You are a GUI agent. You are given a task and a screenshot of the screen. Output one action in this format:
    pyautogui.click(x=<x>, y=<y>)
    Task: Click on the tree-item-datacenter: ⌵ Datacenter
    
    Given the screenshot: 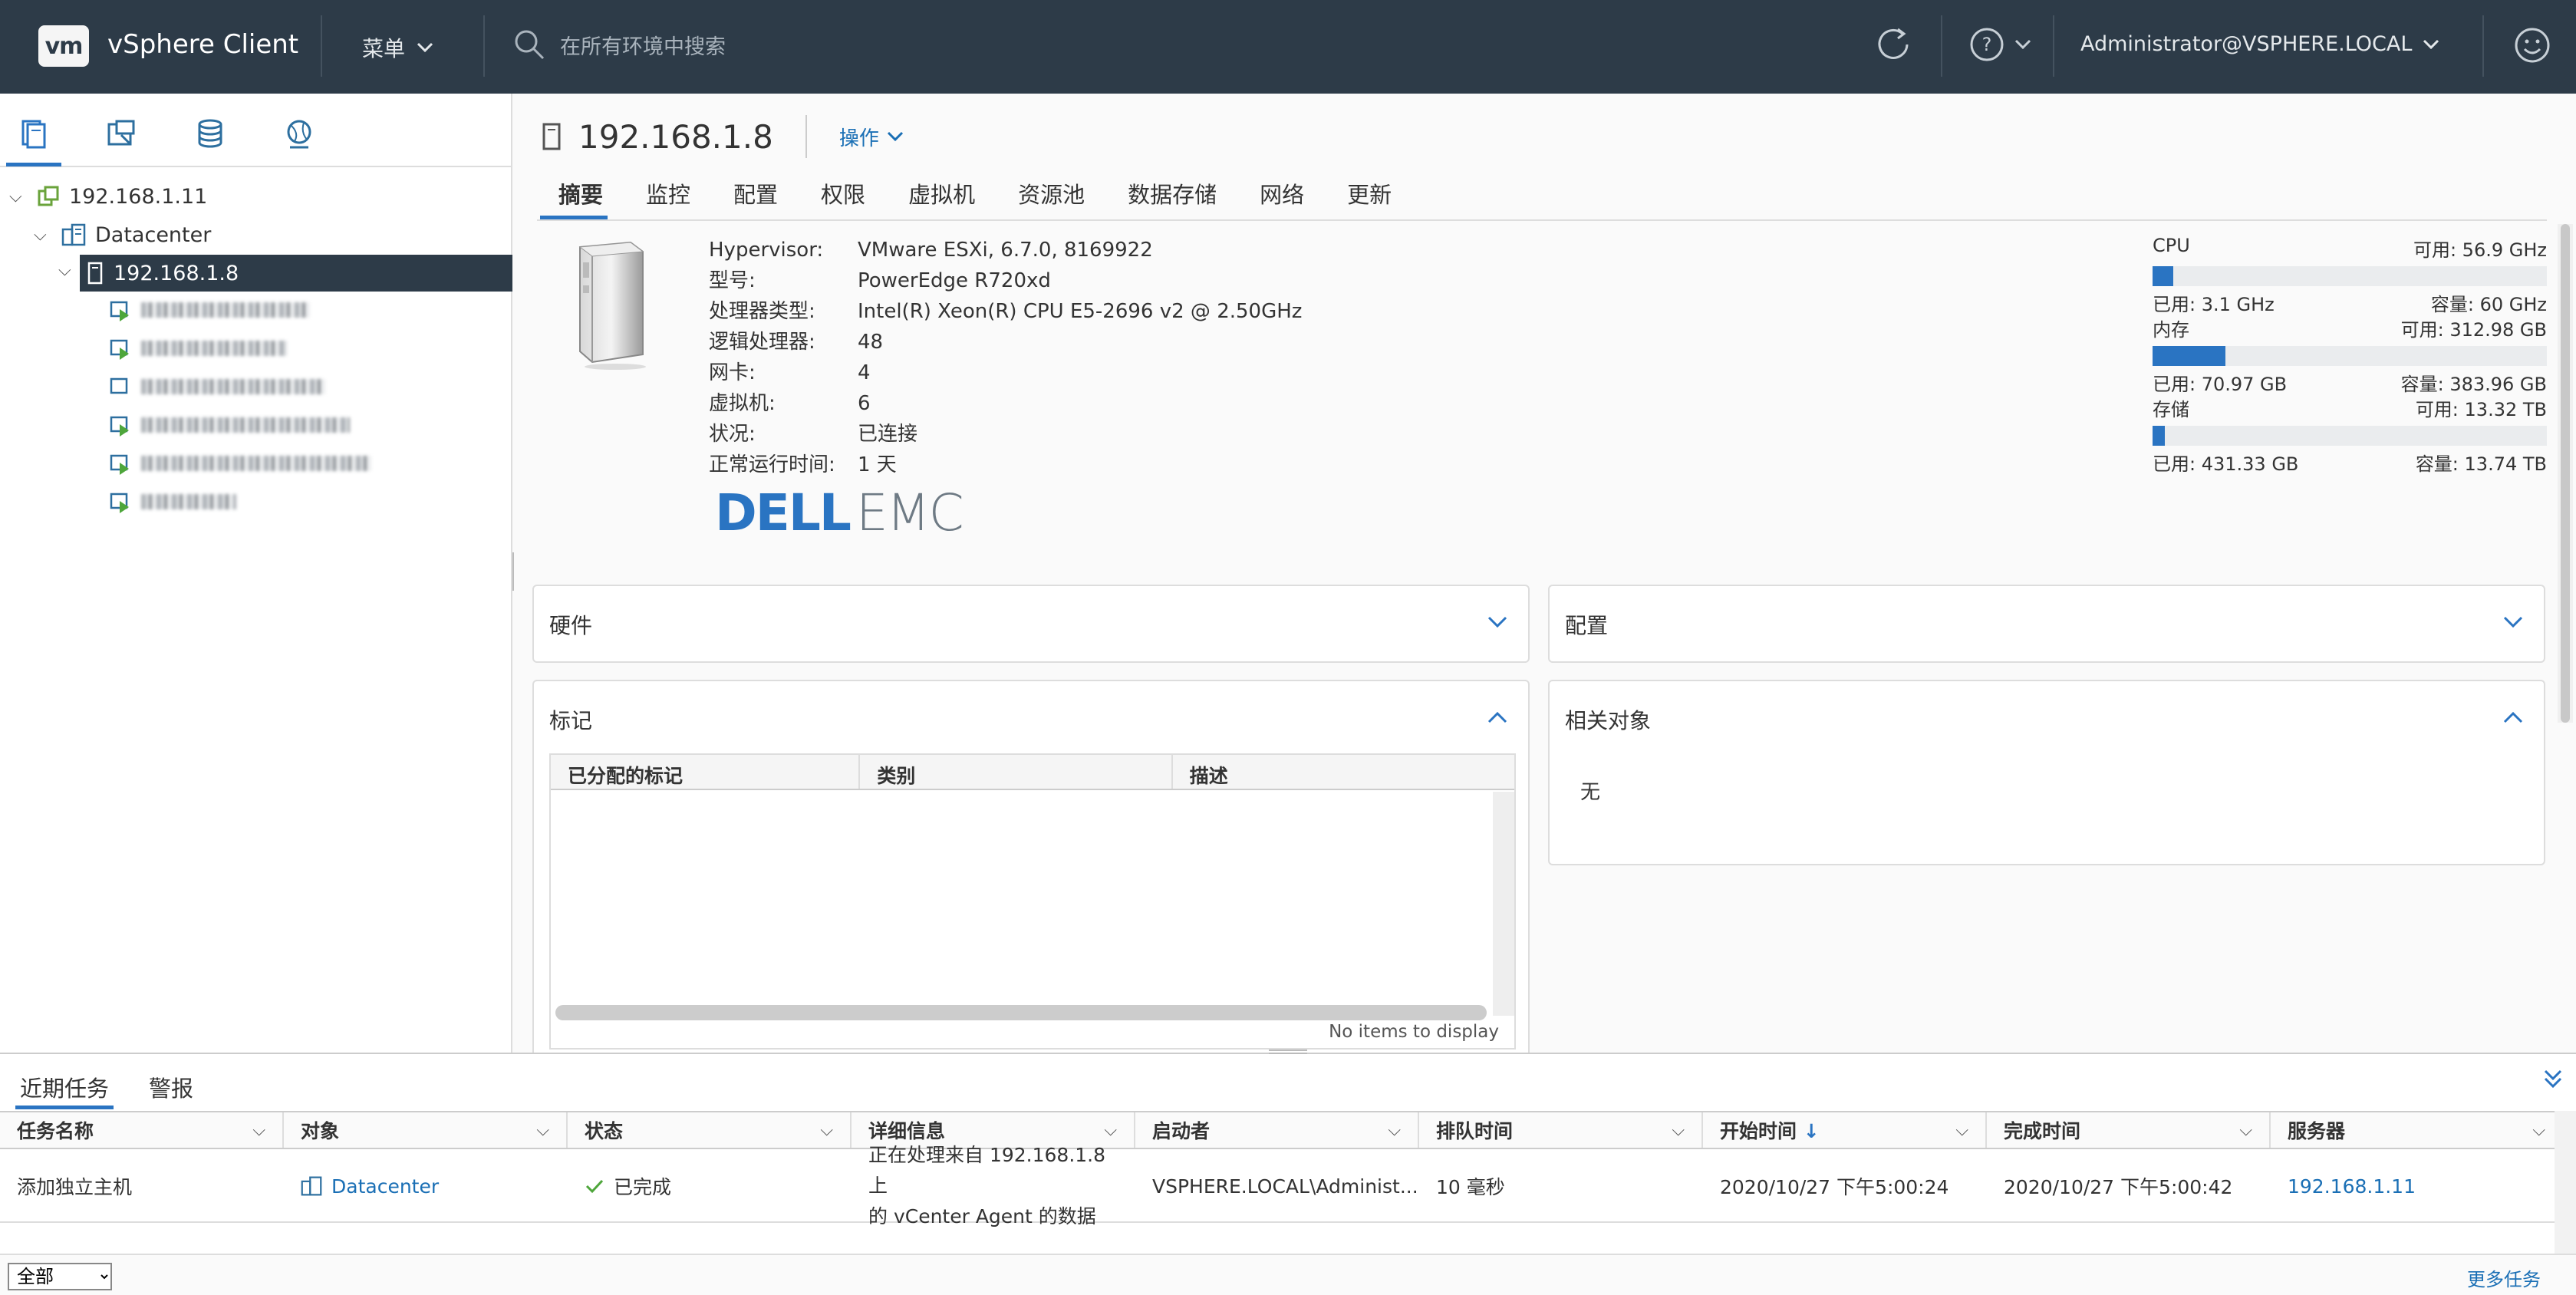 What is the action you would take?
    pyautogui.click(x=122, y=235)
    